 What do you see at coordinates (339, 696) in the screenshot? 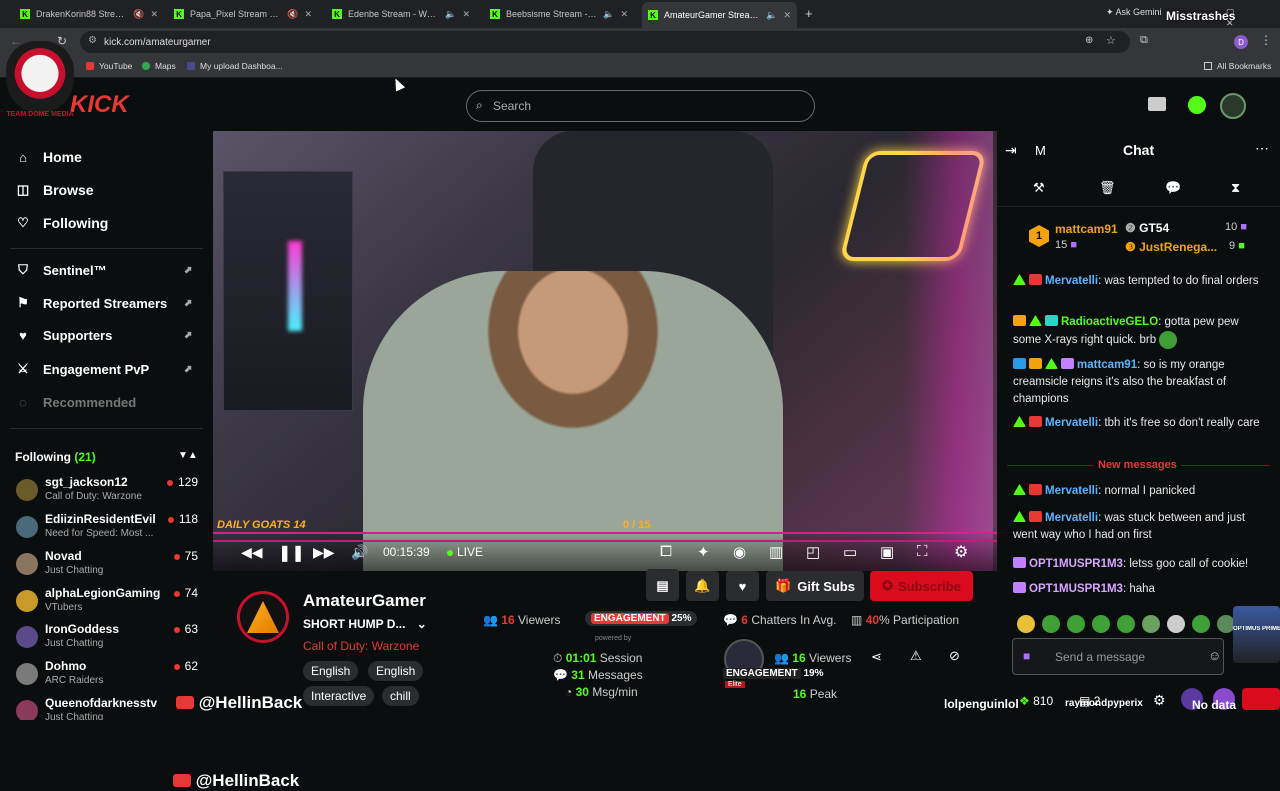
I see `tag: Interactive` at bounding box center [339, 696].